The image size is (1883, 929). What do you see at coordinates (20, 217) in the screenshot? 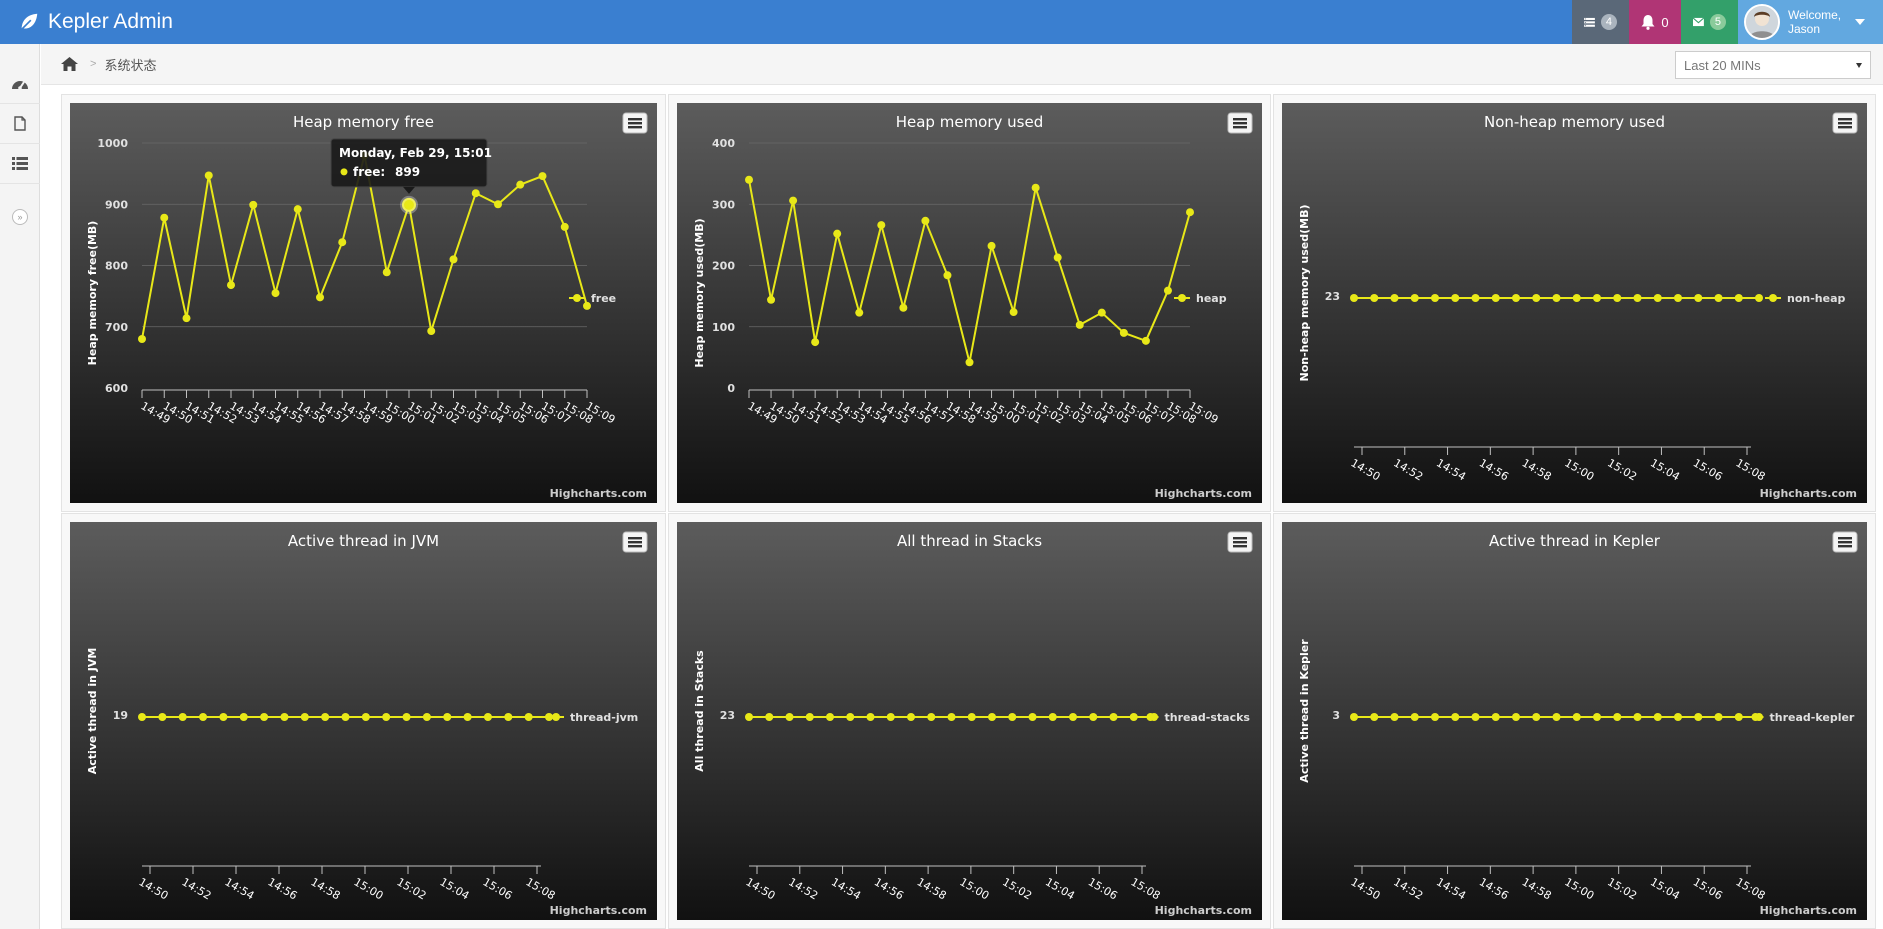
I see `sidebar-collapse-toggle: »` at bounding box center [20, 217].